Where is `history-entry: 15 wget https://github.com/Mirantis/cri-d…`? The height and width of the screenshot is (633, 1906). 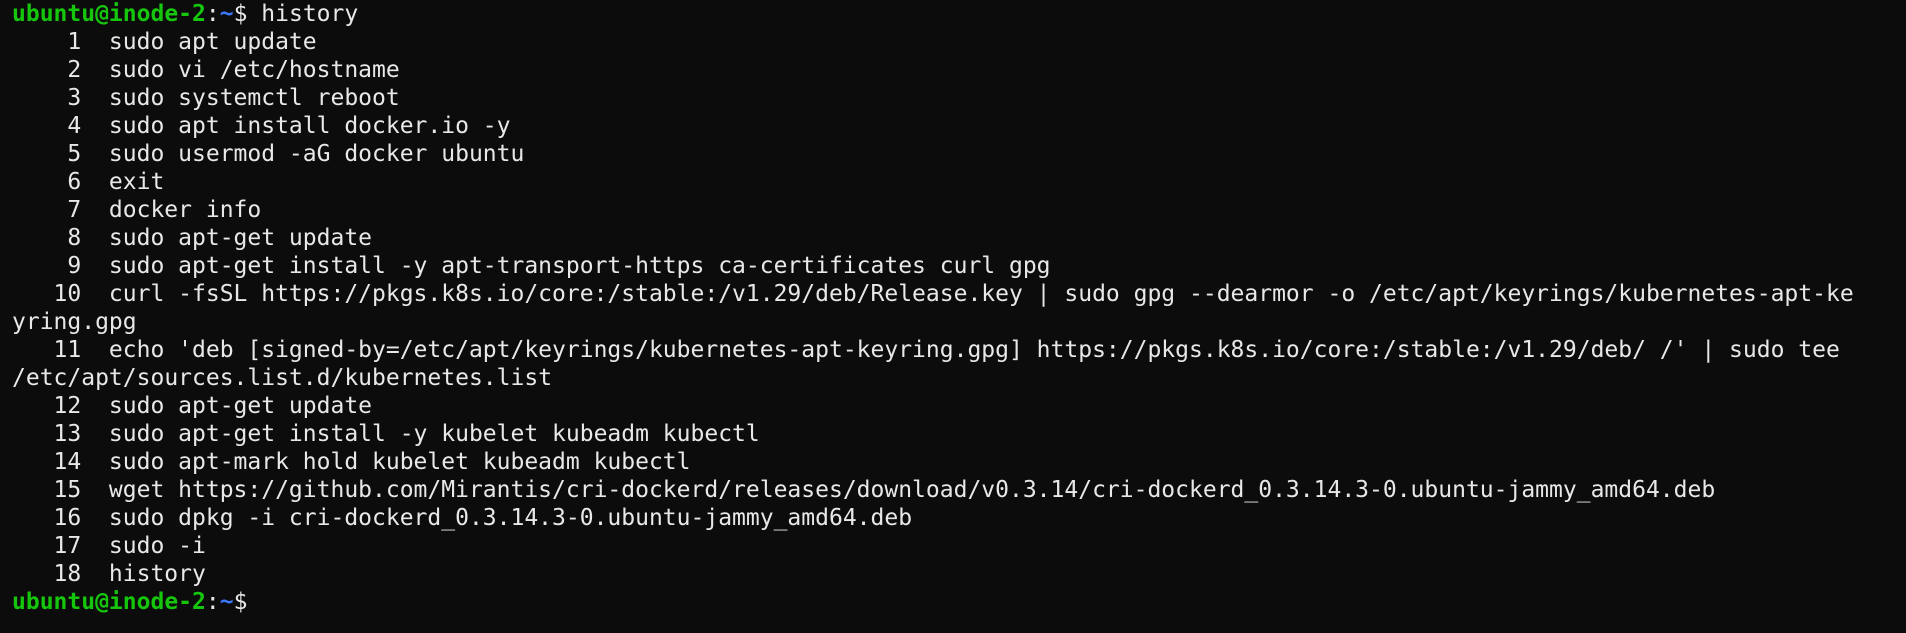
history-entry: 15 wget https://github.com/Mirantis/cri-d… is located at coordinates (953, 490).